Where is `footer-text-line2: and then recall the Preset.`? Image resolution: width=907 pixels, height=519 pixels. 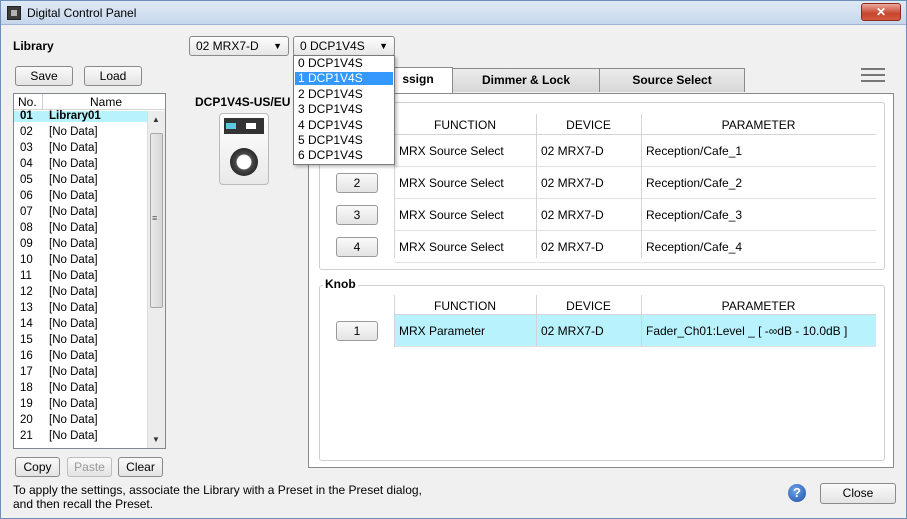 footer-text-line2: and then recall the Preset. is located at coordinates (83, 504).